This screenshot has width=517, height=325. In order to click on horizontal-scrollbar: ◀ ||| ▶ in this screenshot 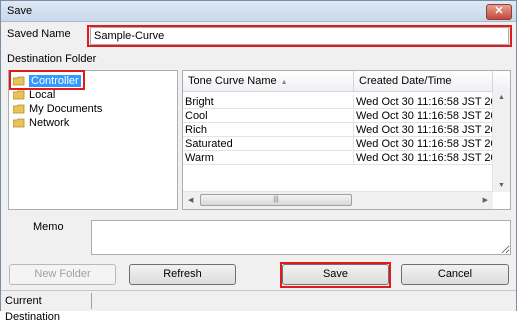, I will do `click(338, 200)`.